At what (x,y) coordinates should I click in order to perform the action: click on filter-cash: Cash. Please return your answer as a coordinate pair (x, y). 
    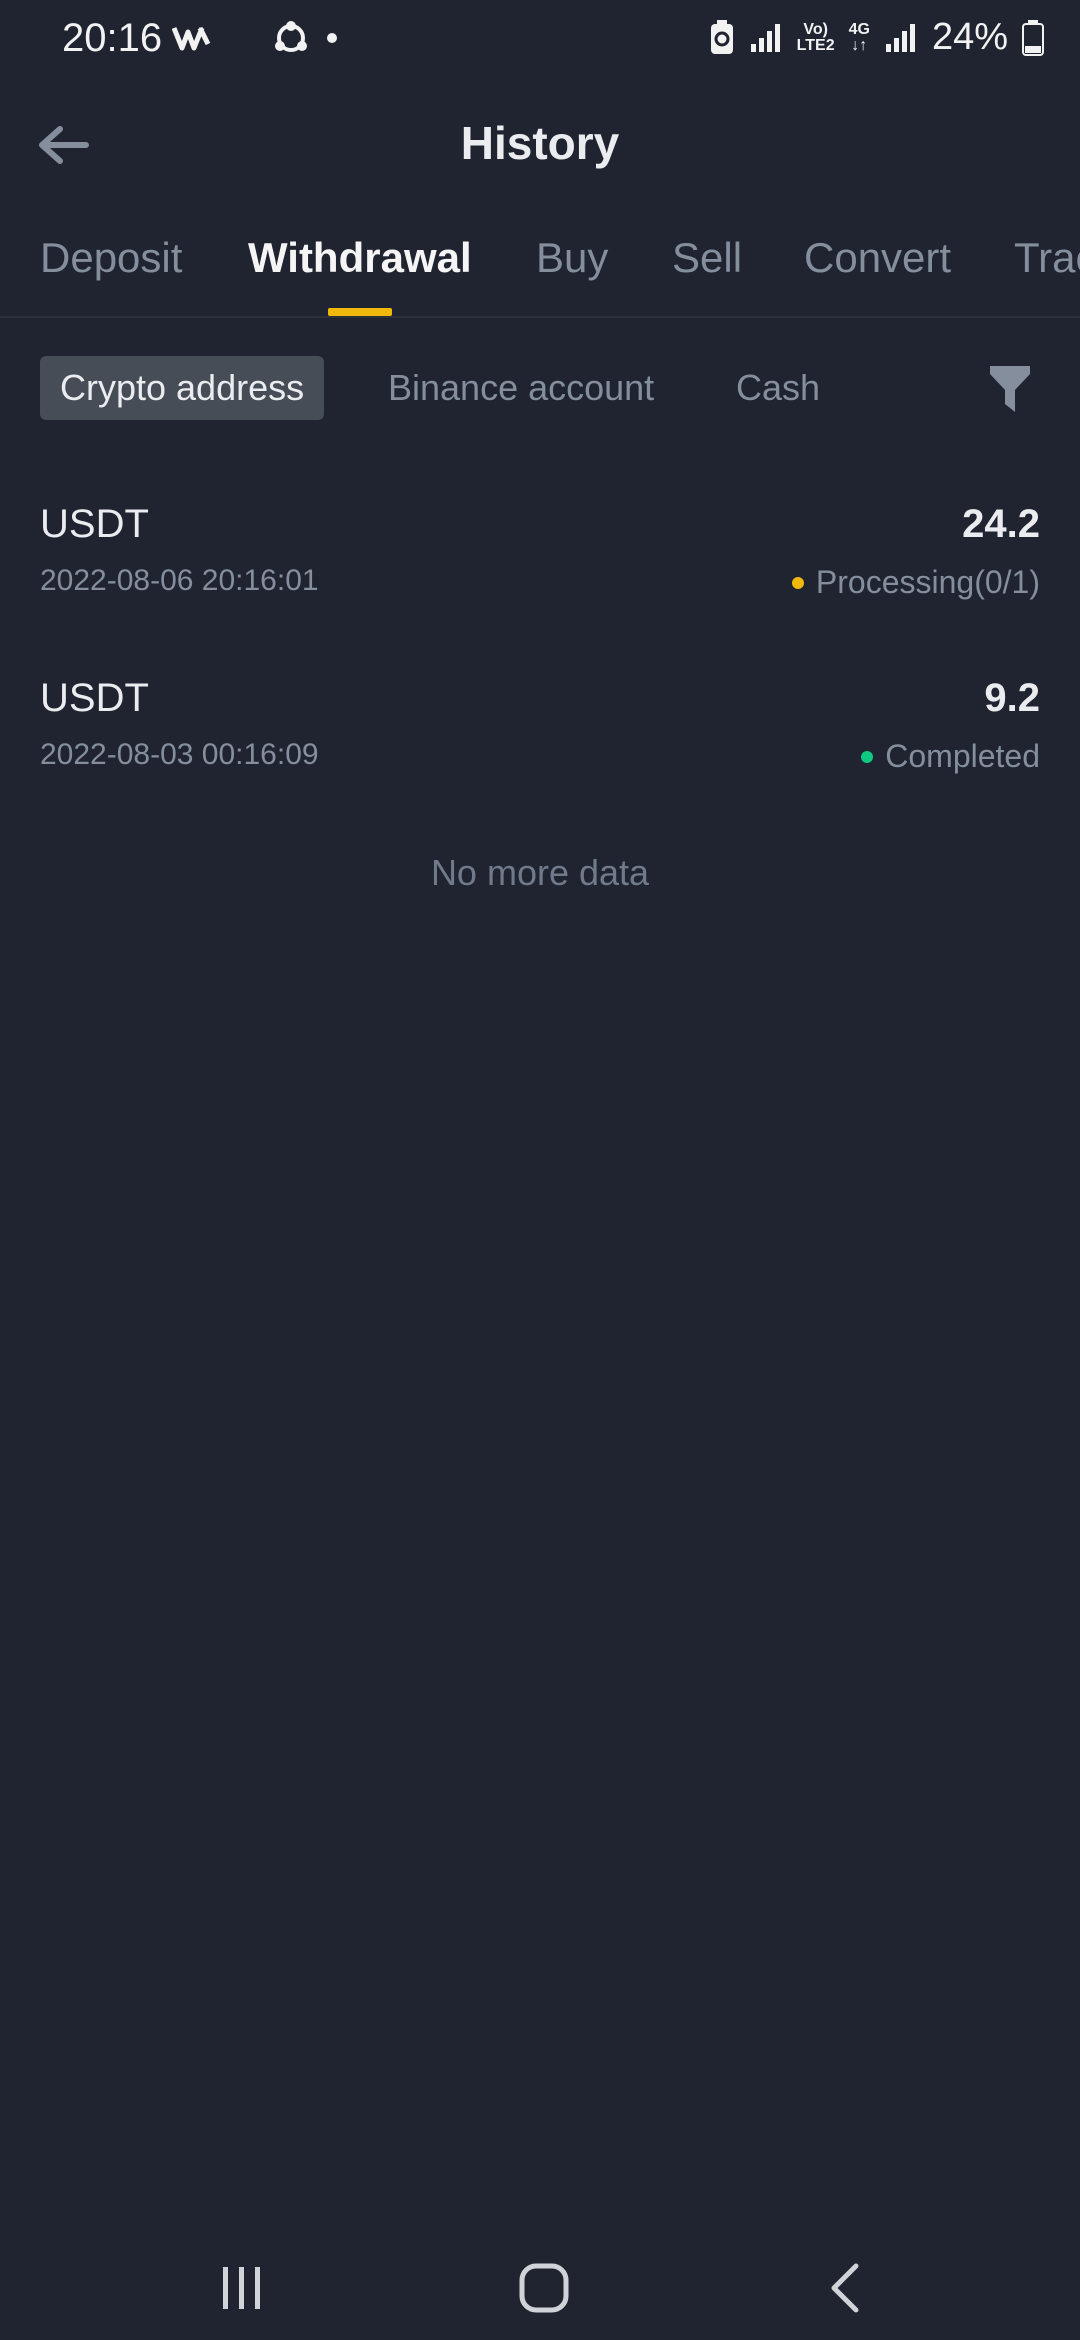
    Looking at the image, I should click on (778, 388).